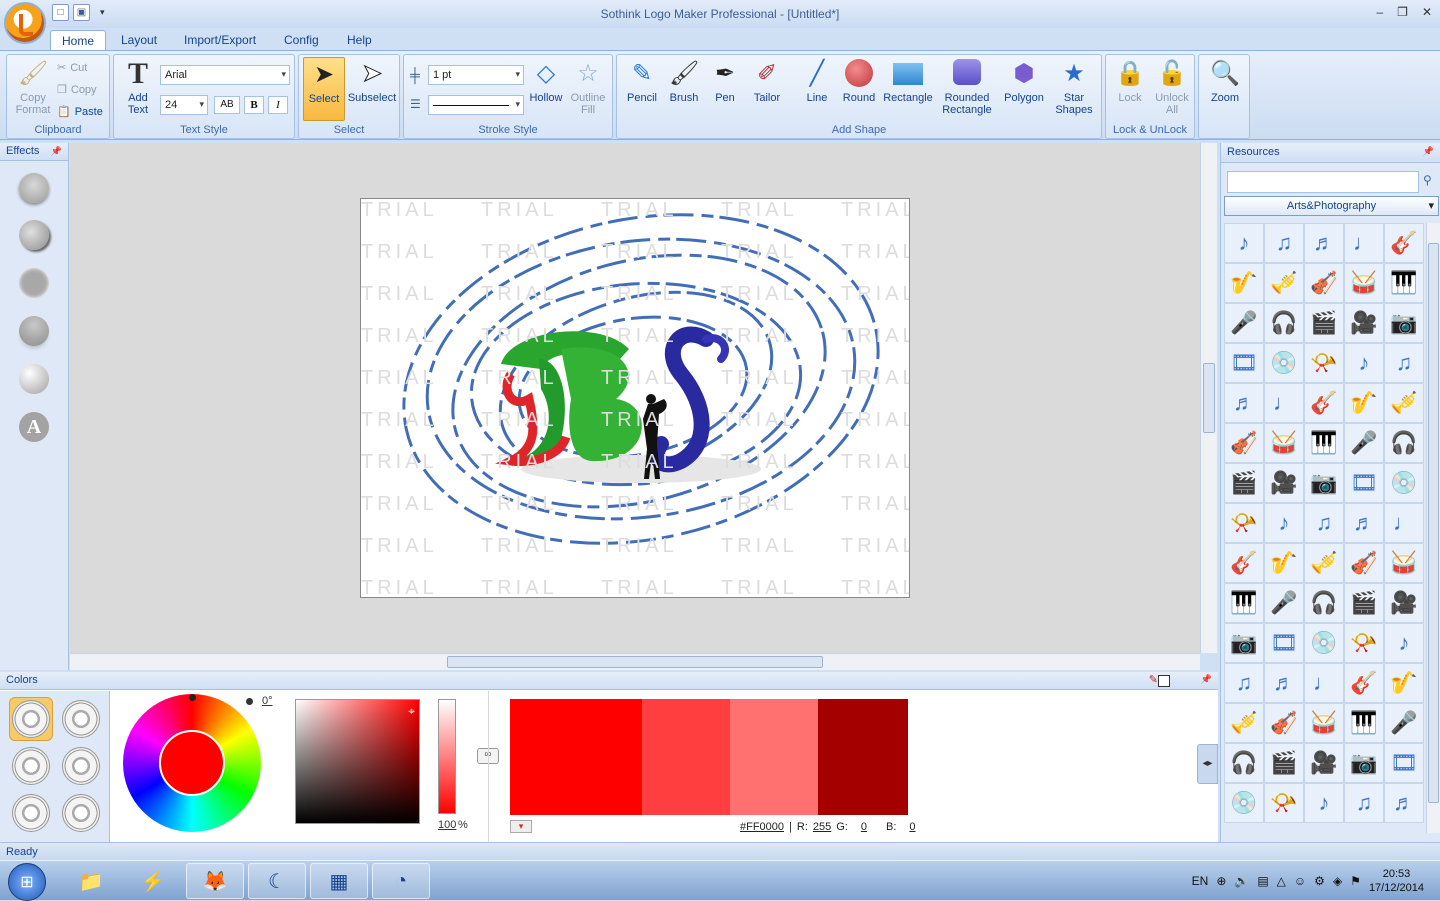 The image size is (1440, 901). What do you see at coordinates (278, 105) in the screenshot?
I see `italic-button: I` at bounding box center [278, 105].